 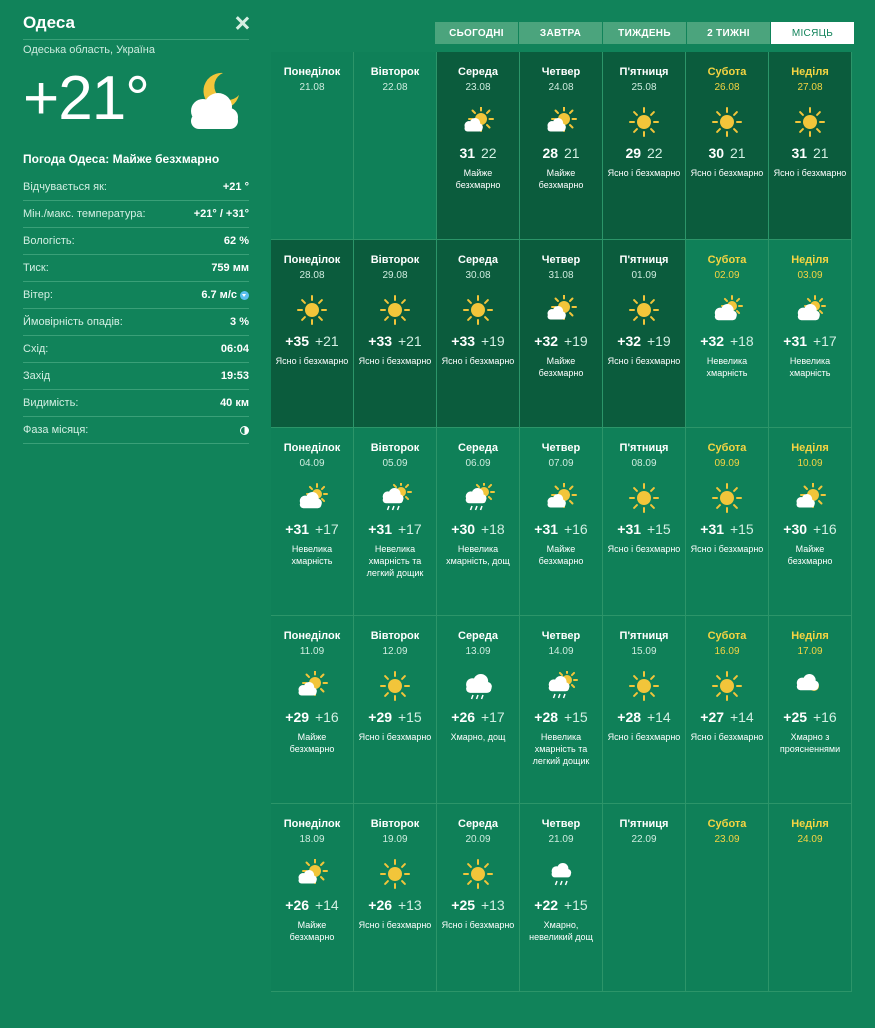 What do you see at coordinates (644, 275) in the screenshot?
I see `day-date: 01.09` at bounding box center [644, 275].